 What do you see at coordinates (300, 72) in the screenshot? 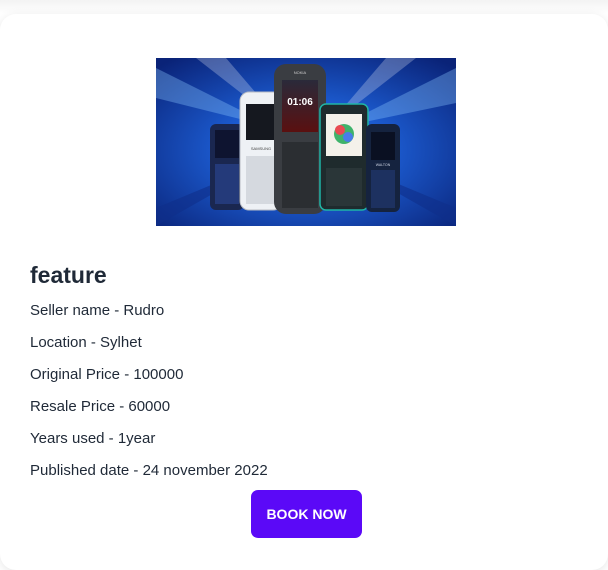
I see `brand-label-black: NOKIA` at bounding box center [300, 72].